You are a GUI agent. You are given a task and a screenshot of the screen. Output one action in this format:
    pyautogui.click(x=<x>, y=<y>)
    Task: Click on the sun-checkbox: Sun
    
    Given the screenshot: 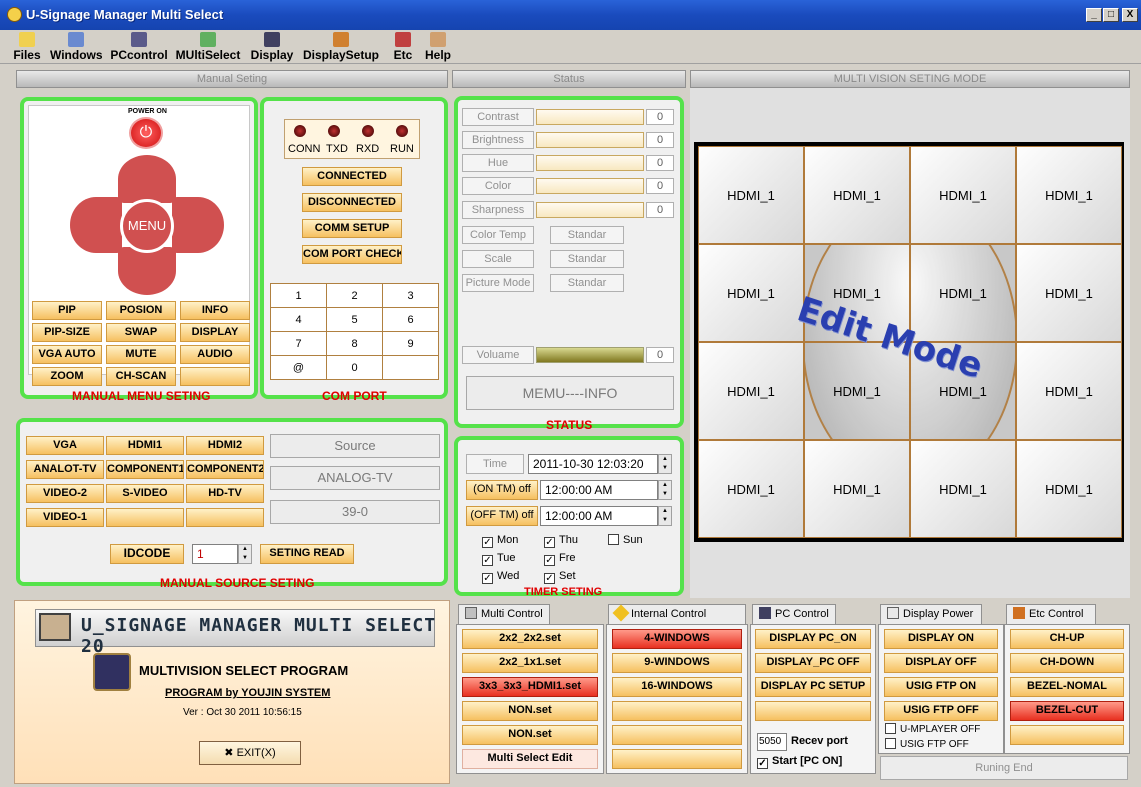 What is the action you would take?
    pyautogui.click(x=625, y=540)
    